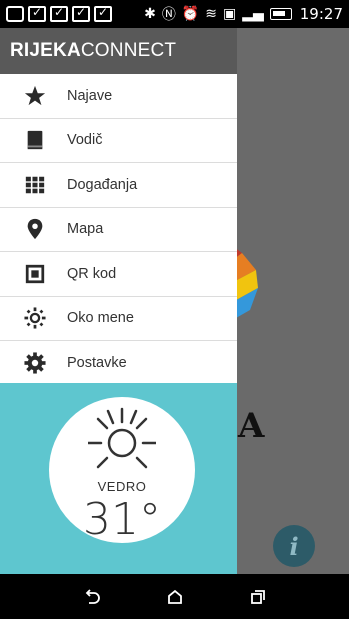 Image resolution: width=349 pixels, height=619 pixels. I want to click on back-button, so click(92, 597).